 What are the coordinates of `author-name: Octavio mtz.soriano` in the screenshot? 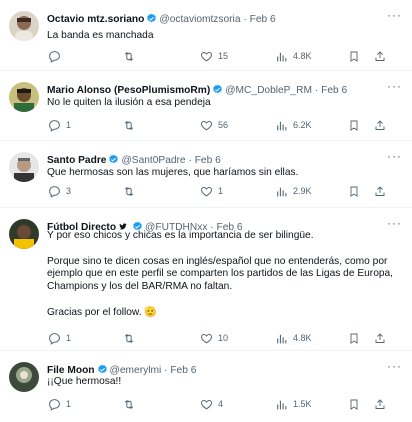 It's located at (95, 19).